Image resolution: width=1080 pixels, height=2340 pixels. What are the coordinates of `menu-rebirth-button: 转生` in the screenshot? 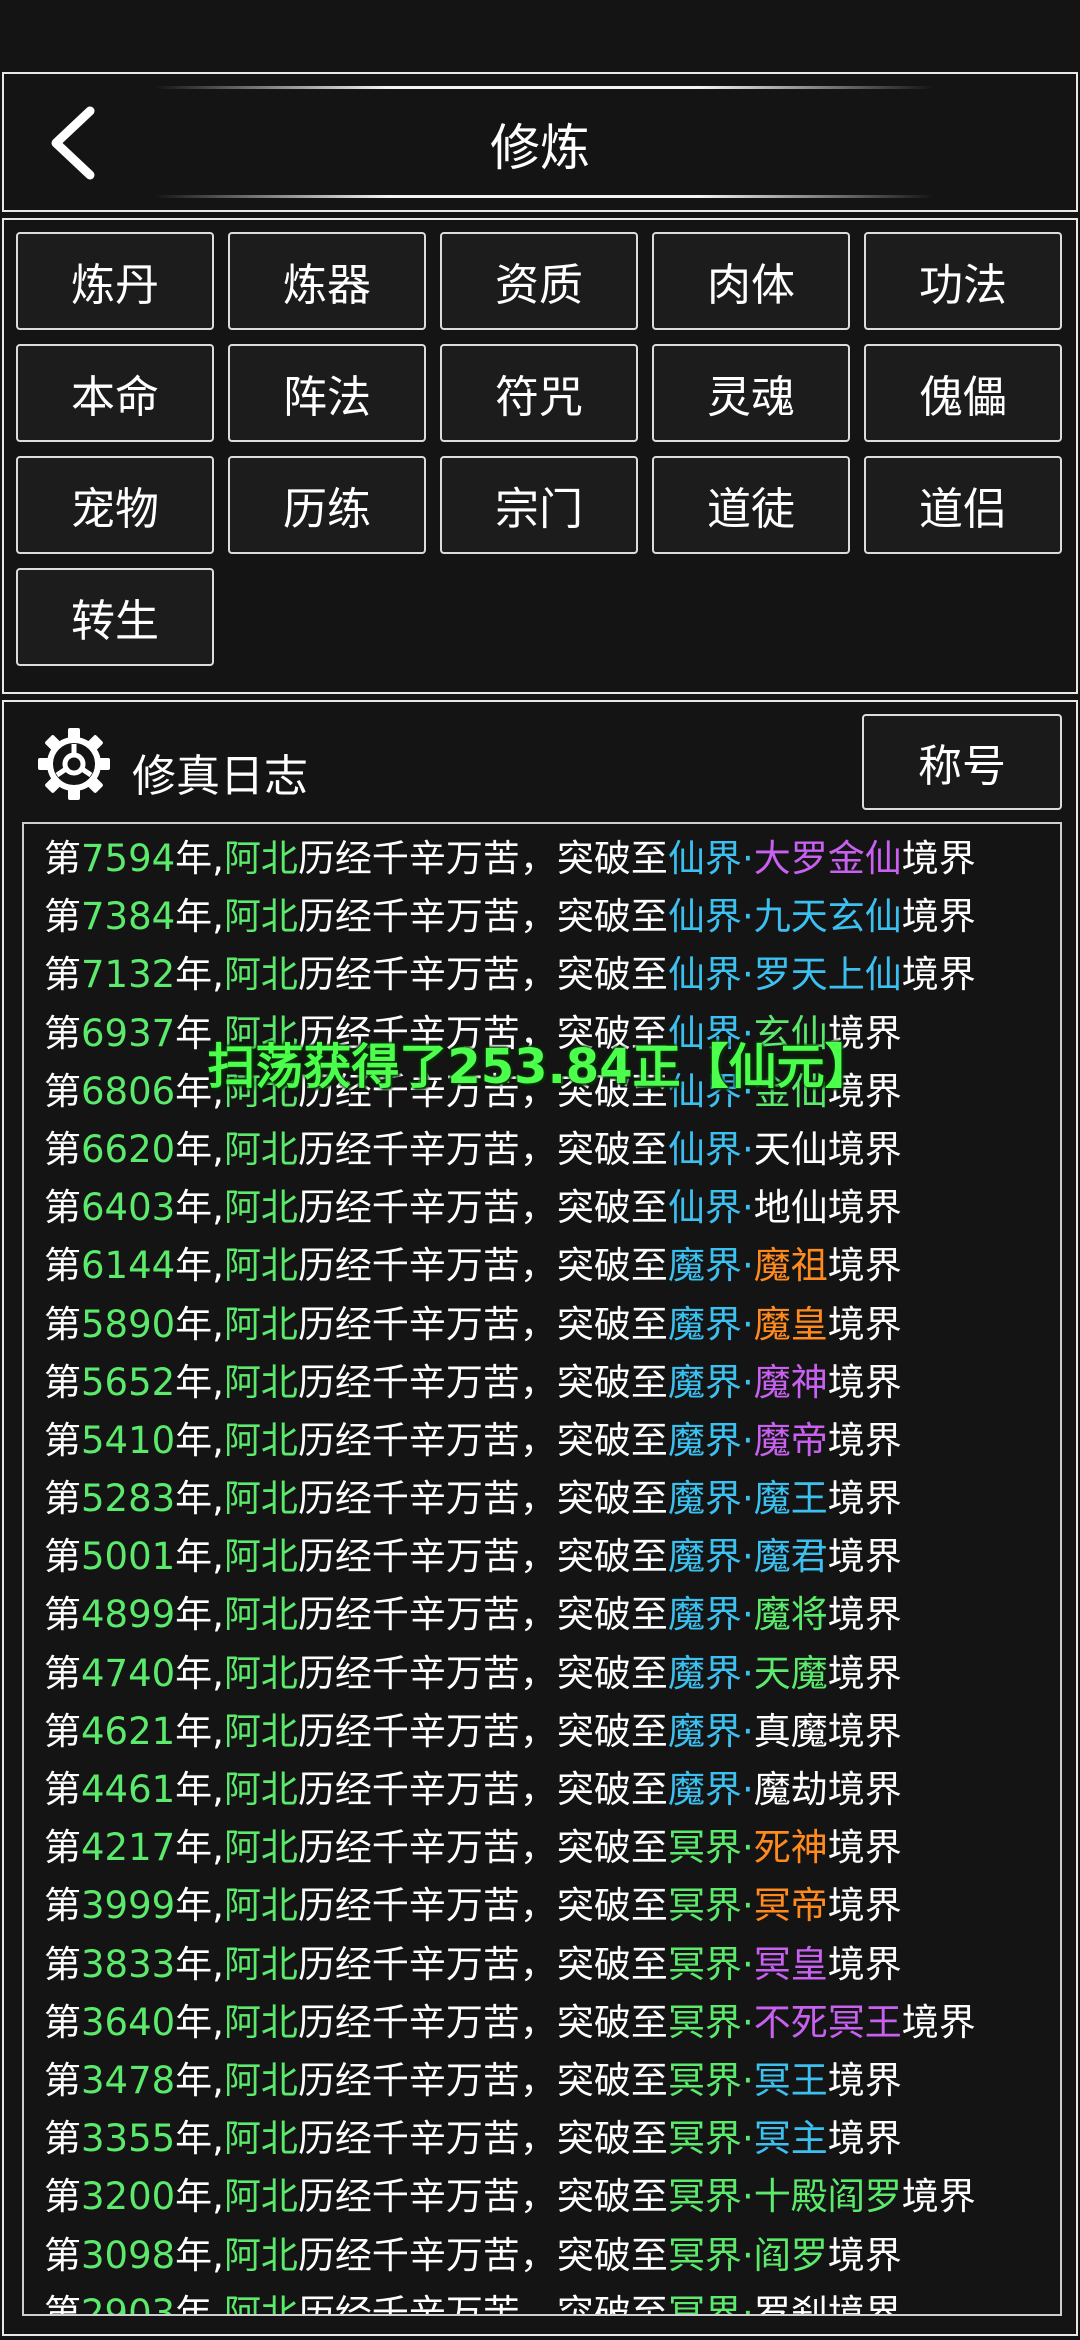 It's located at (115, 617).